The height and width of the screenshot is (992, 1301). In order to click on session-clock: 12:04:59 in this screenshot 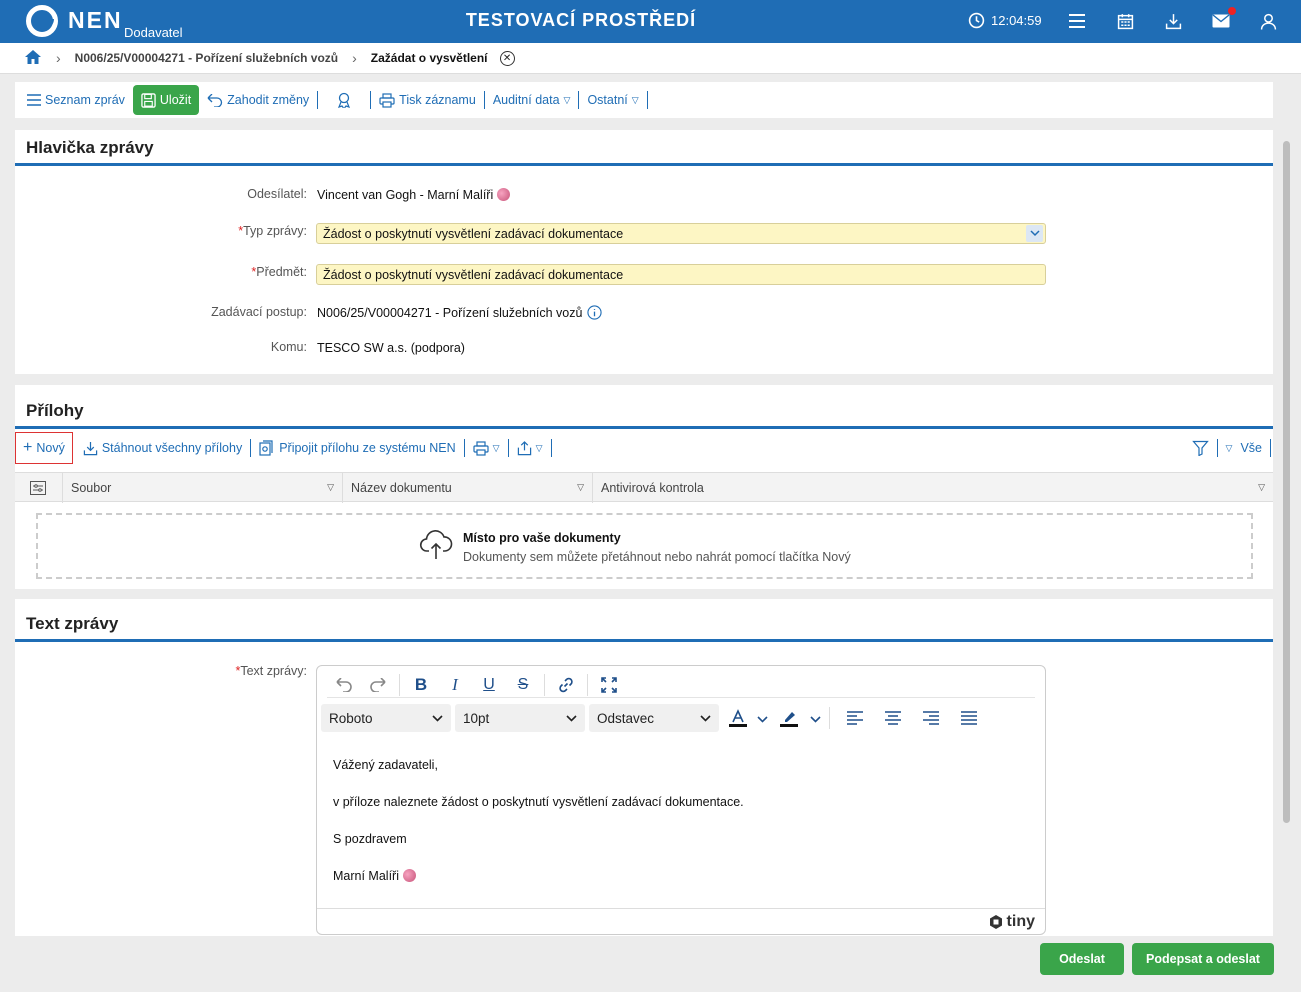, I will do `click(1005, 20)`.